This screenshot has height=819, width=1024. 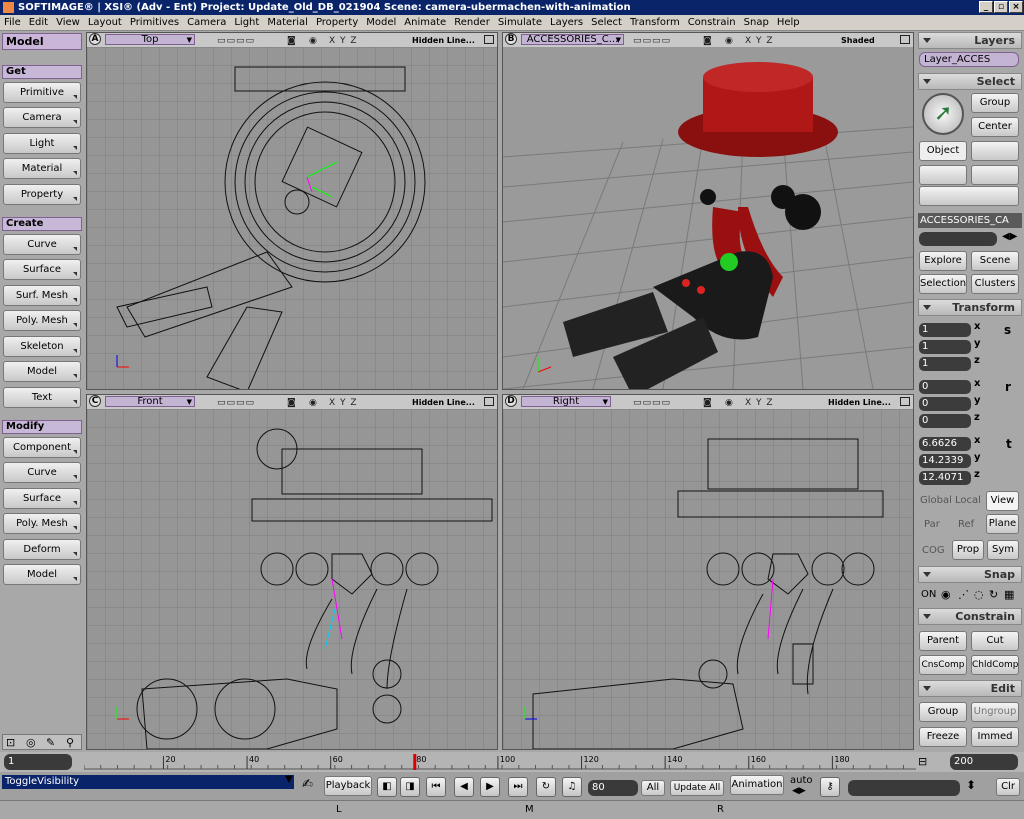 What do you see at coordinates (943, 261) in the screenshot?
I see `explore-button: Explore` at bounding box center [943, 261].